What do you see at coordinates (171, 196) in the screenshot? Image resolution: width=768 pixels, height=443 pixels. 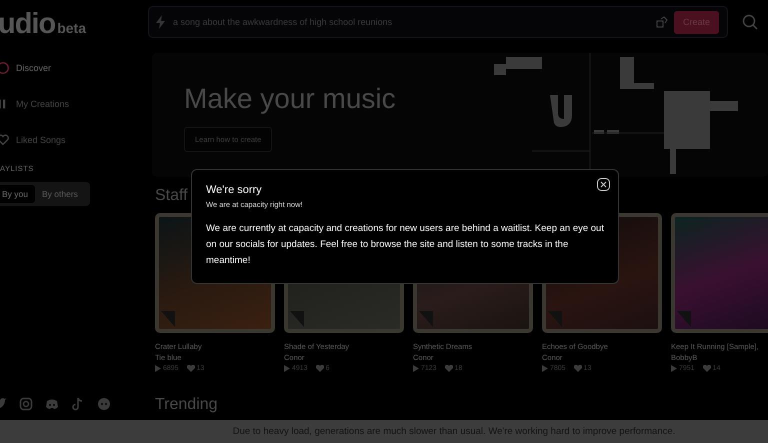 I see `section-heading: Staff` at bounding box center [171, 196].